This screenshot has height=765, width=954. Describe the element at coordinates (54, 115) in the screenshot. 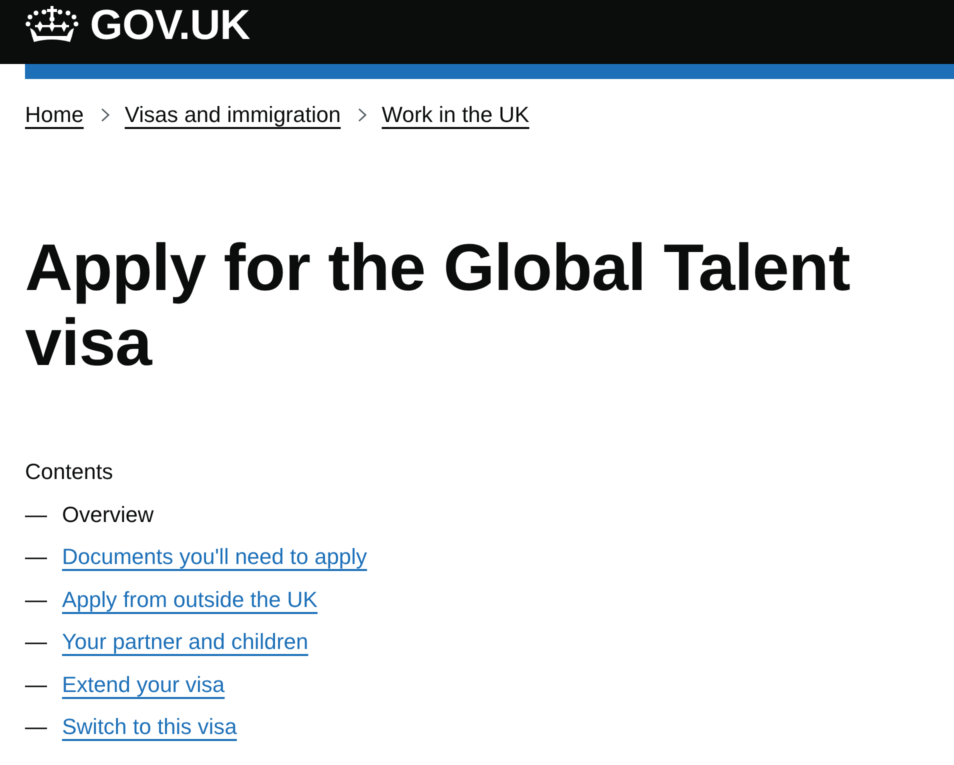

I see `breadcrumb-link: Home` at that location.